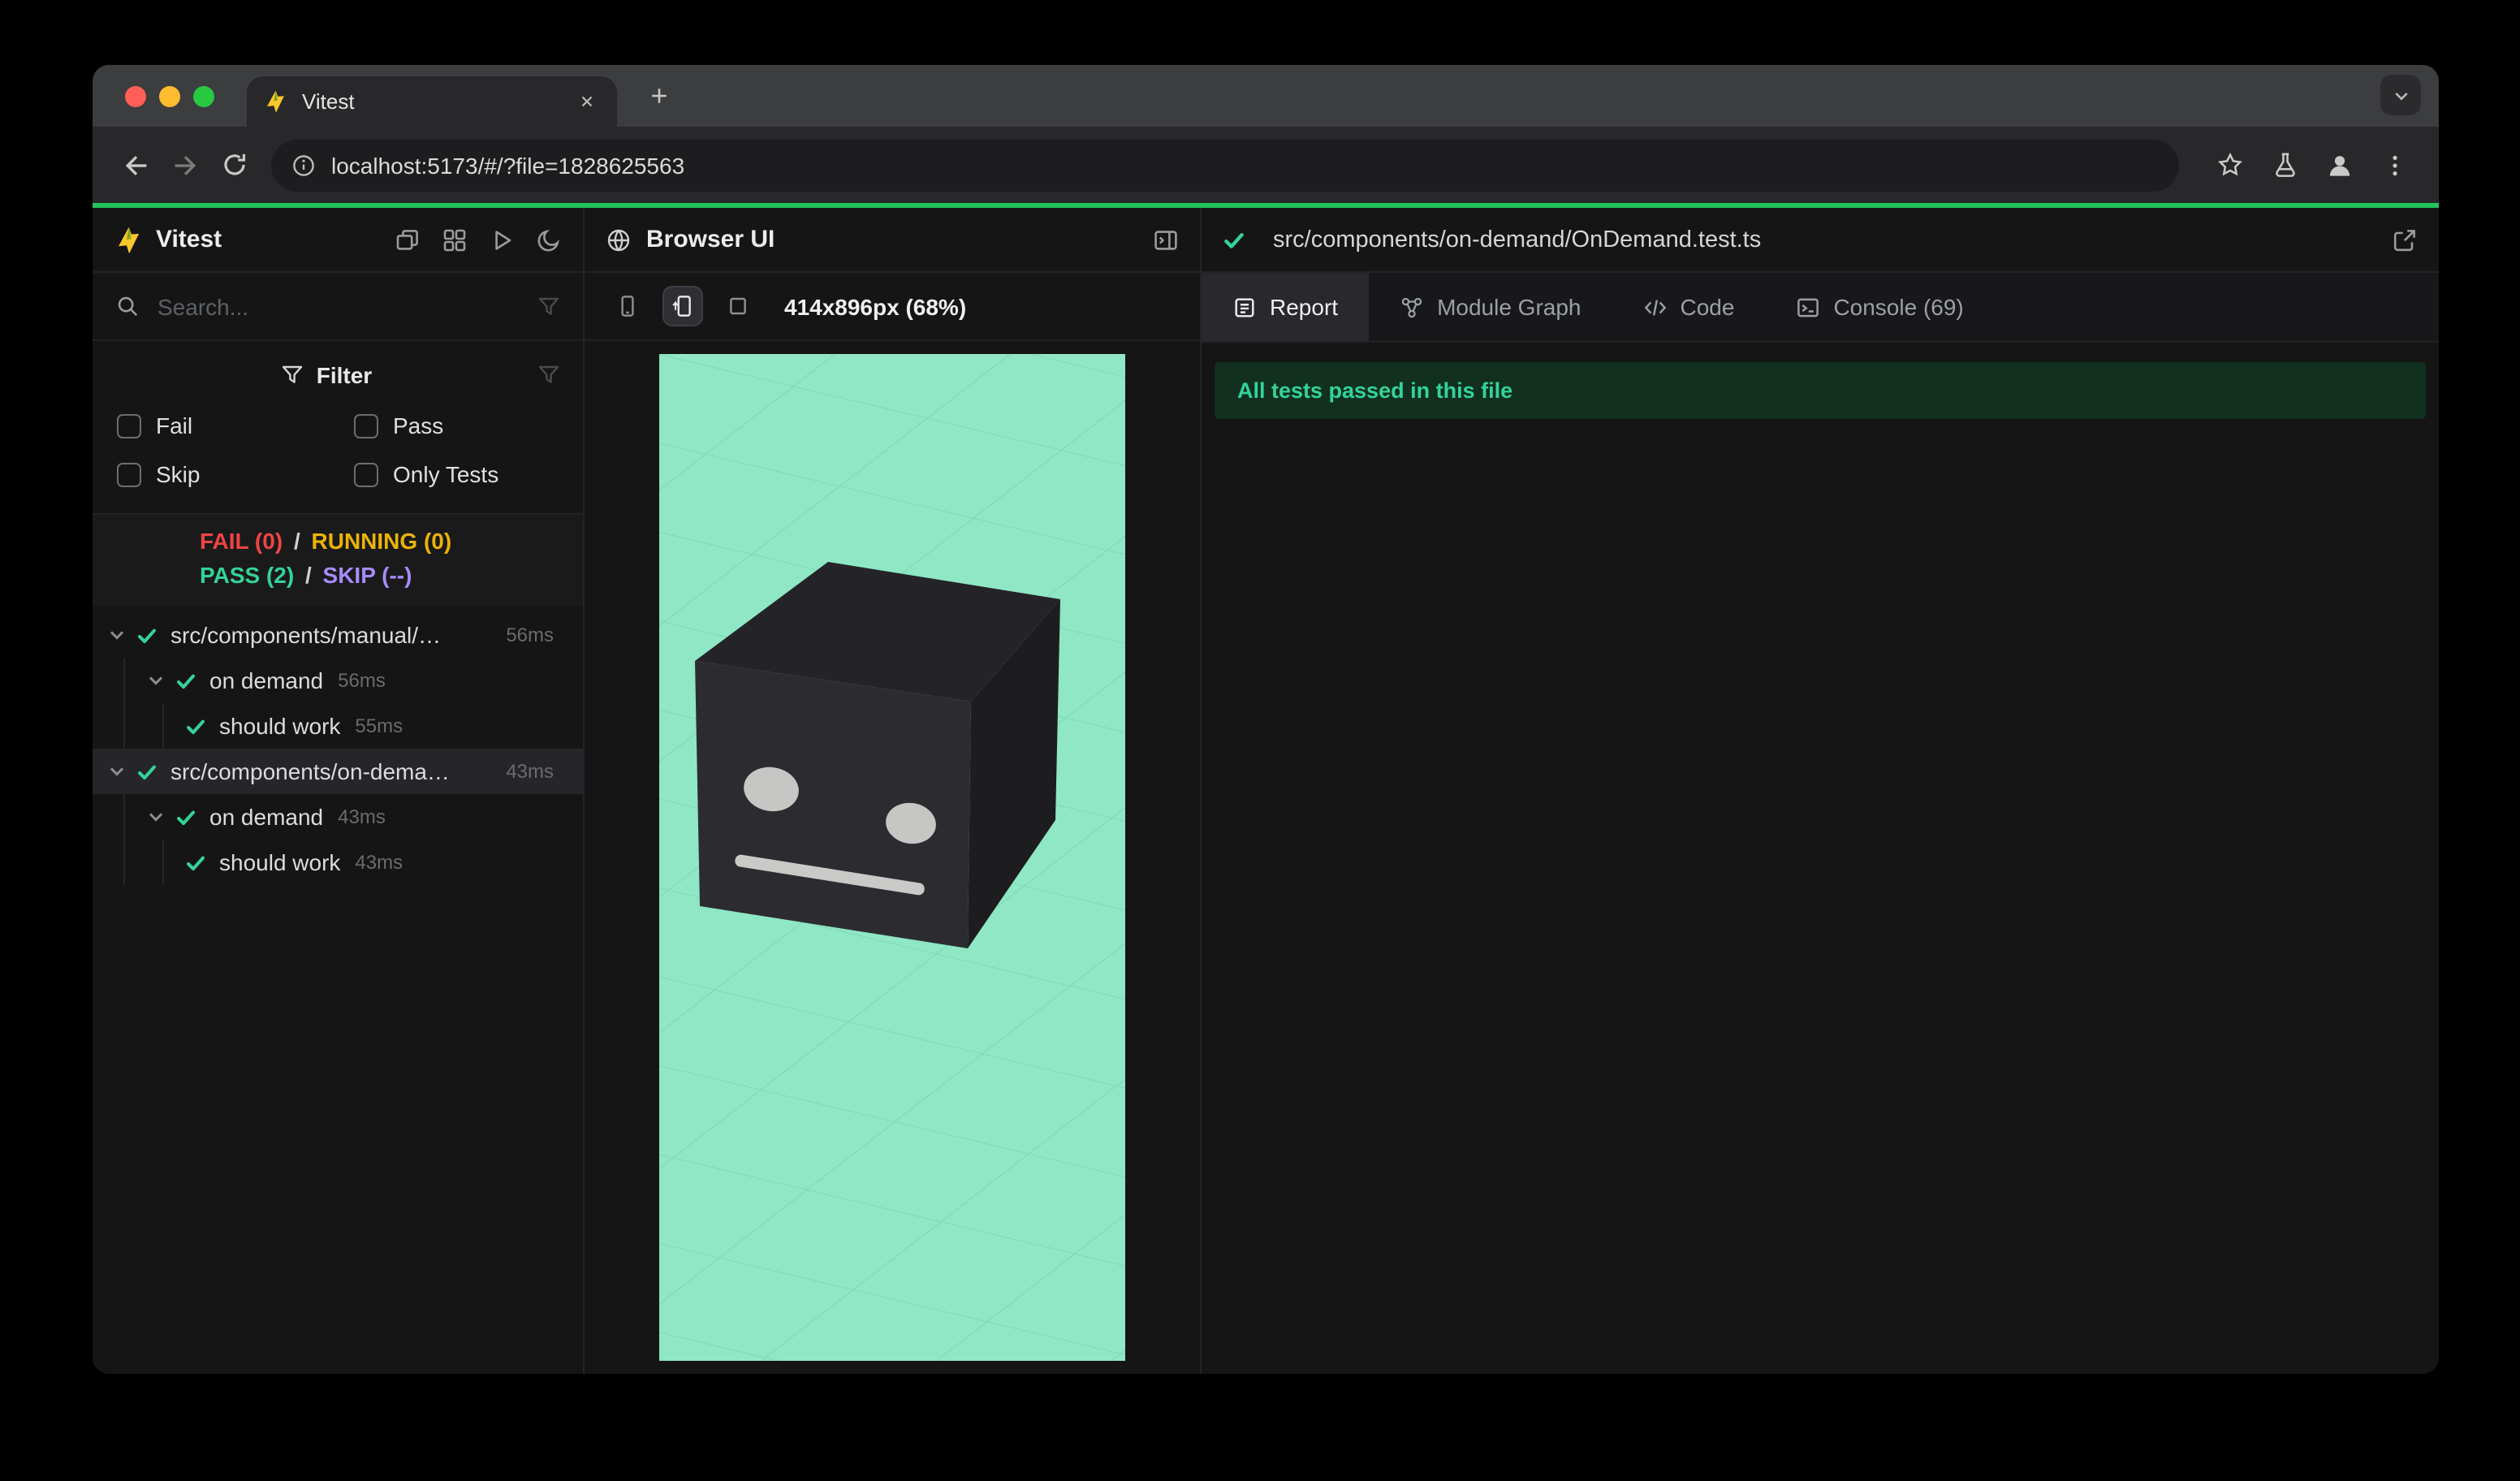 The width and height of the screenshot is (2520, 1481). I want to click on rotate-device-icon, so click(683, 306).